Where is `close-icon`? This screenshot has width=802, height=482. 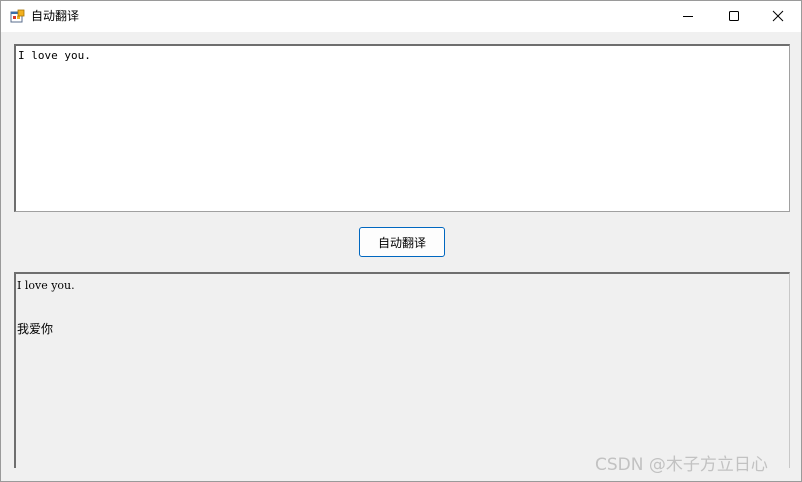
close-icon is located at coordinates (778, 16).